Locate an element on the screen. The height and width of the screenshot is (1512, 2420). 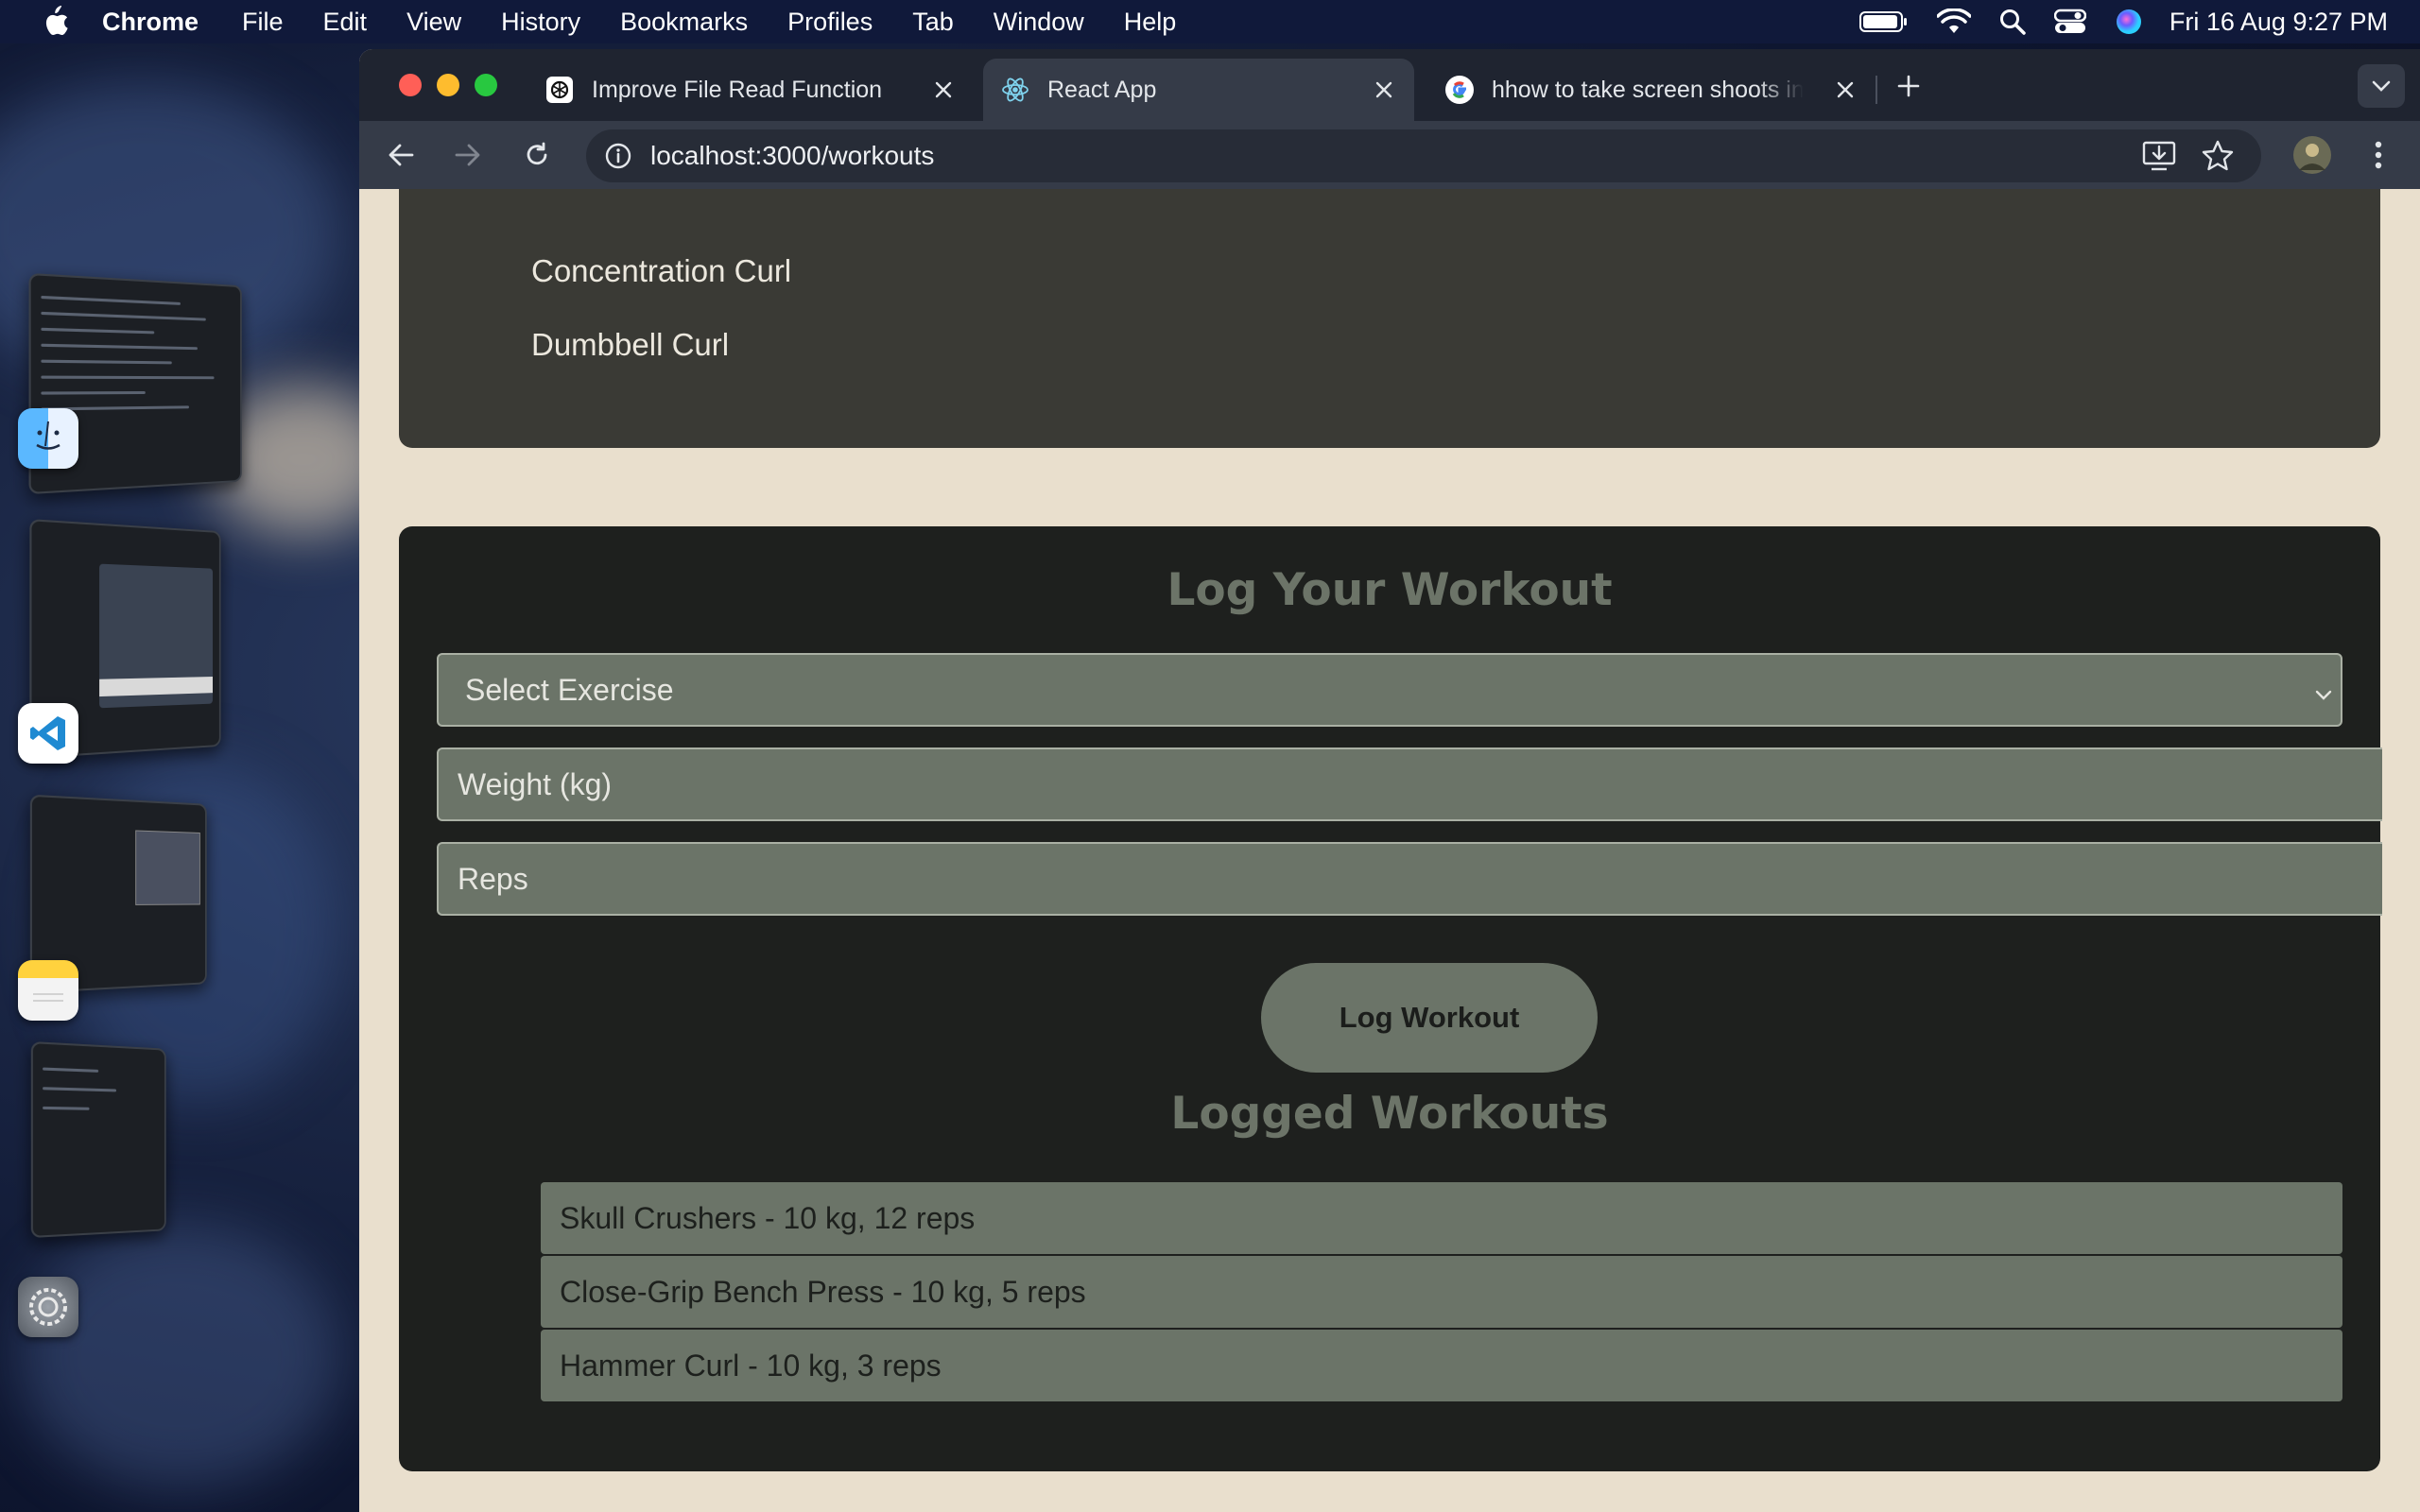
control-center-icon is located at coordinates (2069, 22).